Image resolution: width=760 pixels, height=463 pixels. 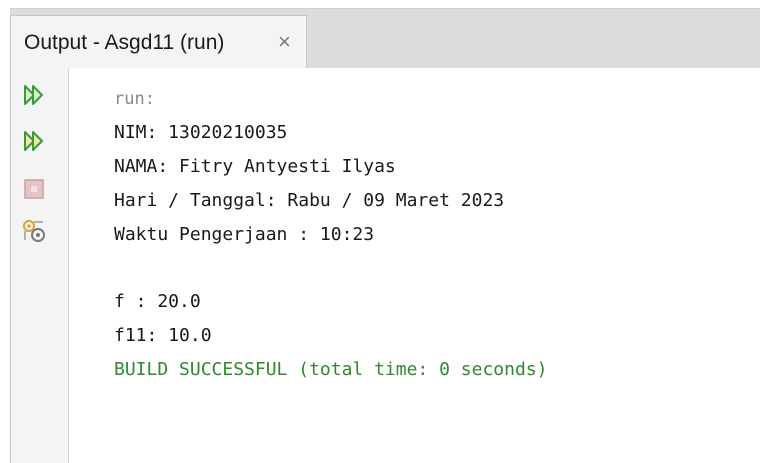 What do you see at coordinates (163, 335) in the screenshot?
I see `console-line-f11: f11: 10.0` at bounding box center [163, 335].